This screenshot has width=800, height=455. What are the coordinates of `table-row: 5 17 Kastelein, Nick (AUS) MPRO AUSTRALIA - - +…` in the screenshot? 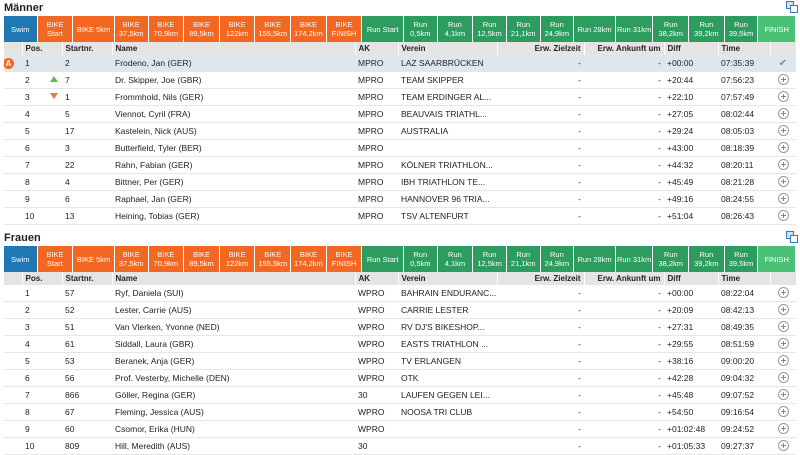 It's located at (400, 131).